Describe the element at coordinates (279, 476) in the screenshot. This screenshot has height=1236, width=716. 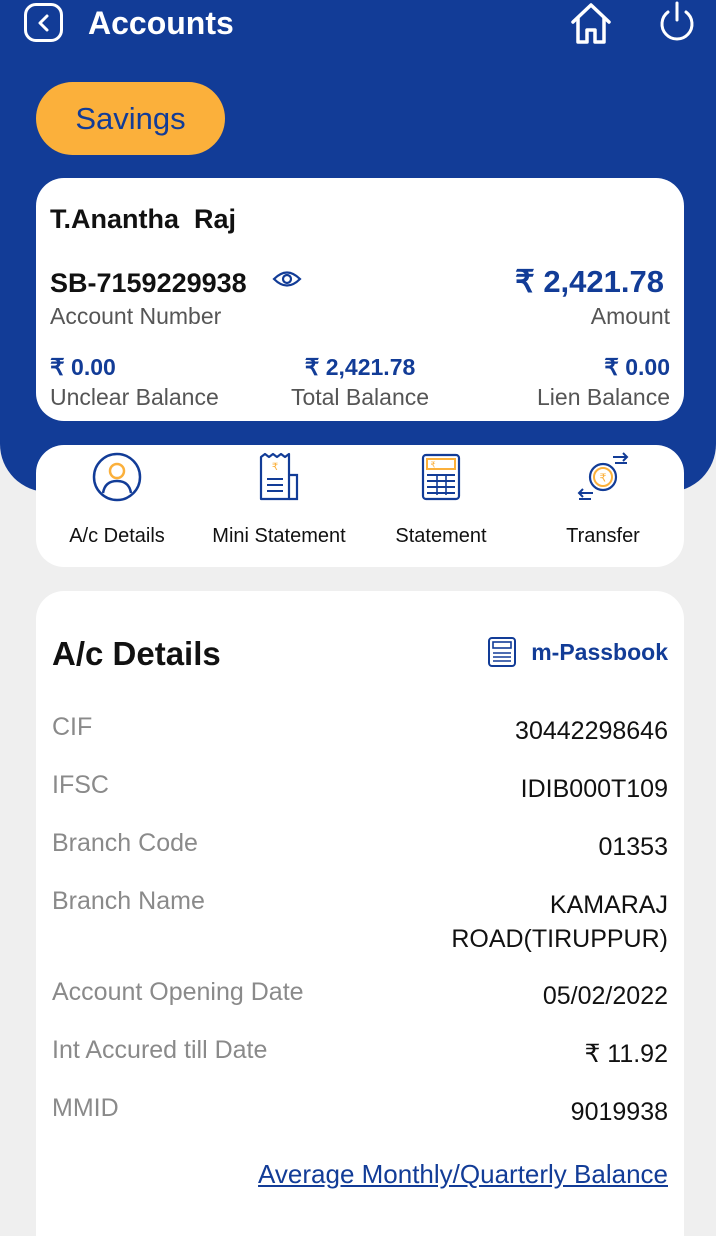
I see `receipt-icon: ₹` at that location.